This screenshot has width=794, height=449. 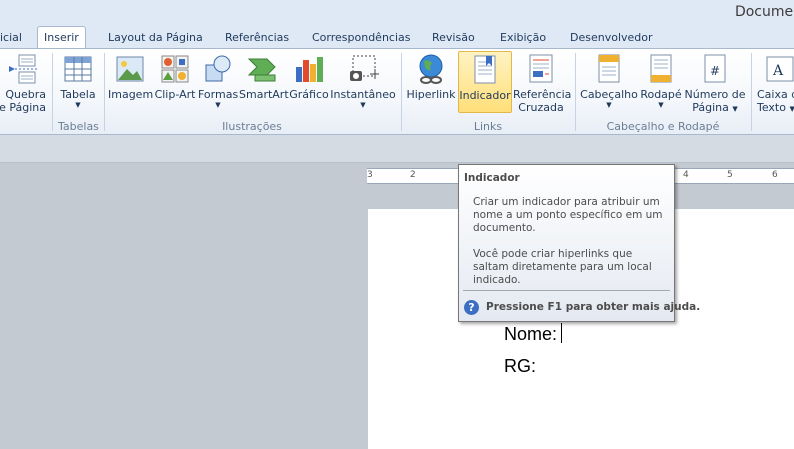 I want to click on tabela-button: Tabela ▼, so click(x=78, y=81).